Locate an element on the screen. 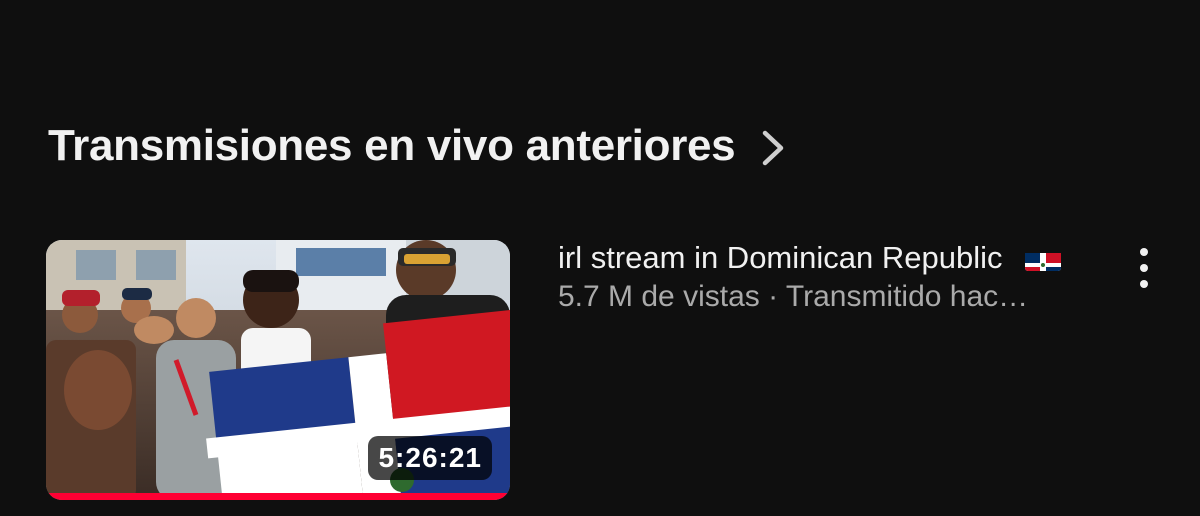 The width and height of the screenshot is (1200, 516). more-vertical-icon is located at coordinates (1144, 268).